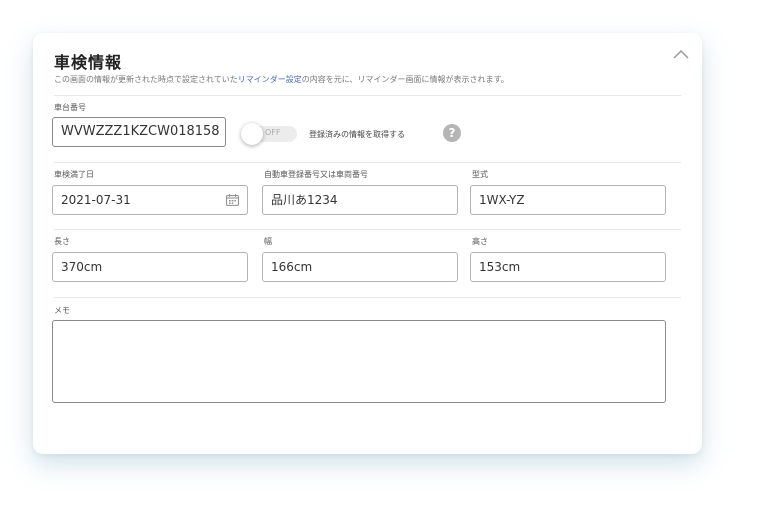 Image resolution: width=760 pixels, height=513 pixels. I want to click on inspection-expiry-label: 車検満了日, so click(74, 174).